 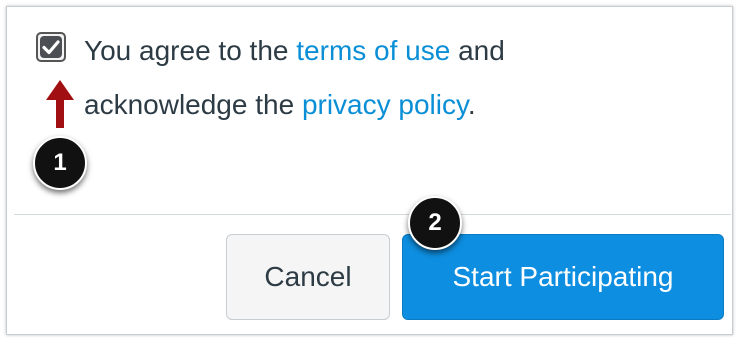 I want to click on checkmark-icon, so click(x=51, y=47).